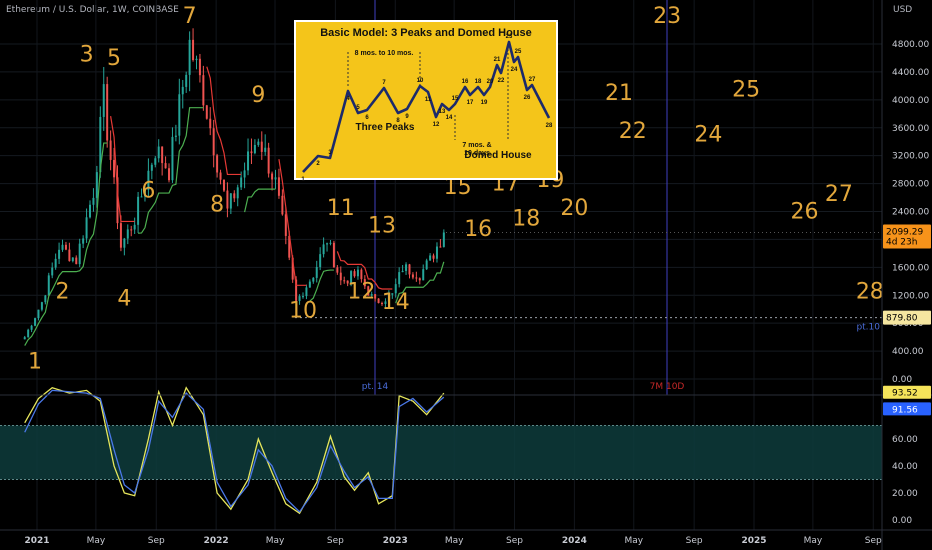  Describe the element at coordinates (514, 70) in the screenshot. I see `inset-point-label: 24` at that location.